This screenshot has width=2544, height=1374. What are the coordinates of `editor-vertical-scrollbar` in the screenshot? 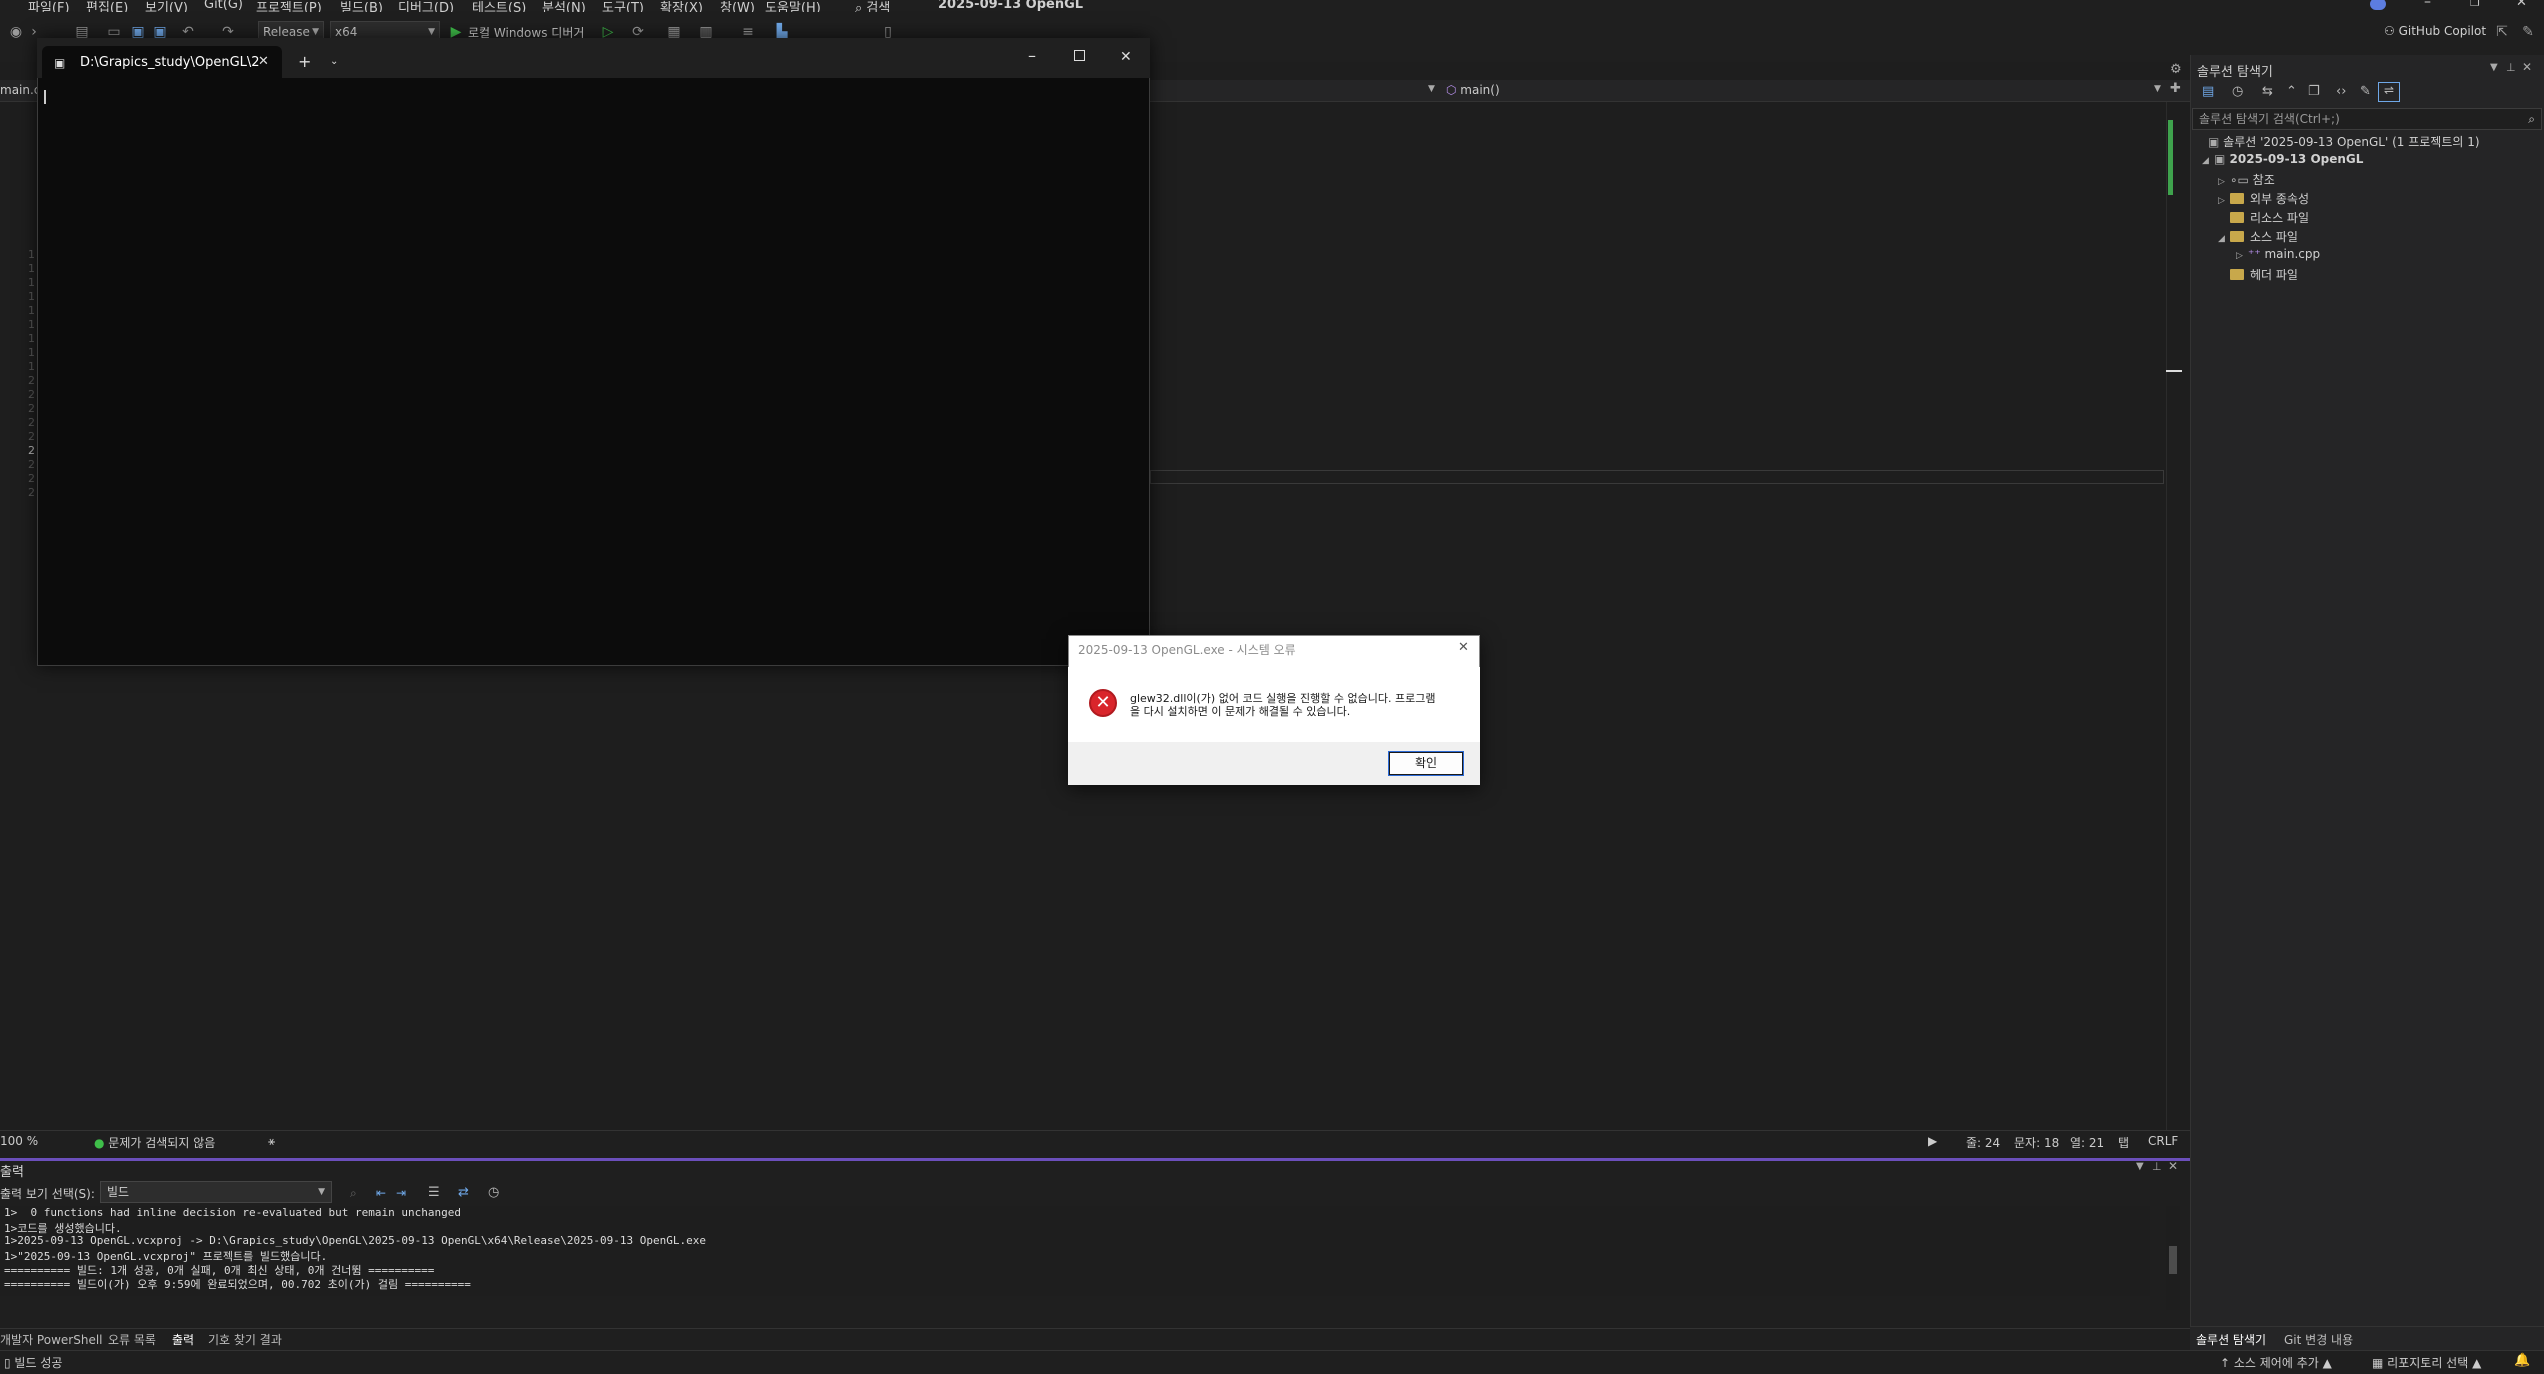 It's located at (2173, 617).